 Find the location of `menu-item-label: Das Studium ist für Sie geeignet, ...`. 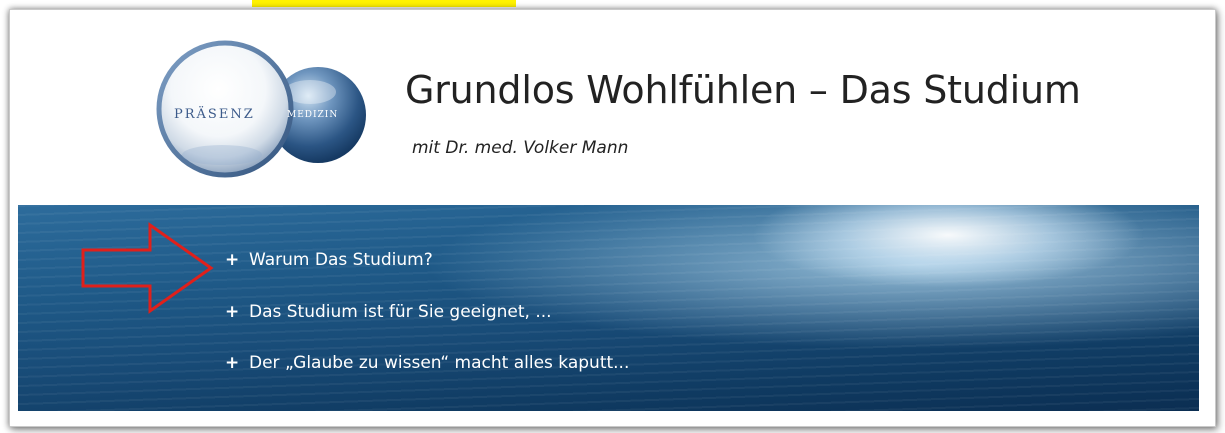

menu-item-label: Das Studium ist für Sie geeignet, ... is located at coordinates (400, 312).